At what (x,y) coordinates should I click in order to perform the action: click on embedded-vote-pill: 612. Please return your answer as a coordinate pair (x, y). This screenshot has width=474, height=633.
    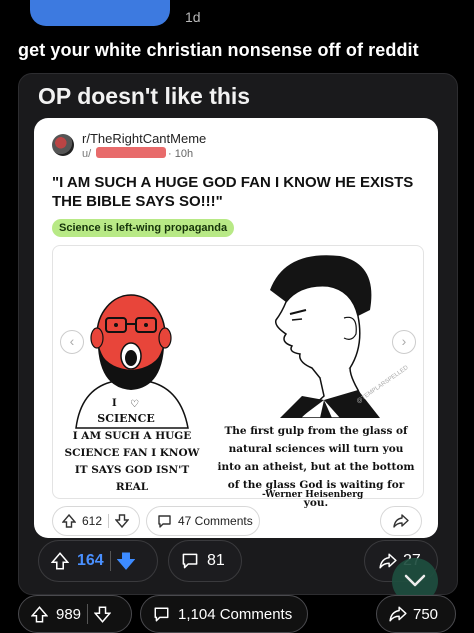
    Looking at the image, I should click on (96, 521).